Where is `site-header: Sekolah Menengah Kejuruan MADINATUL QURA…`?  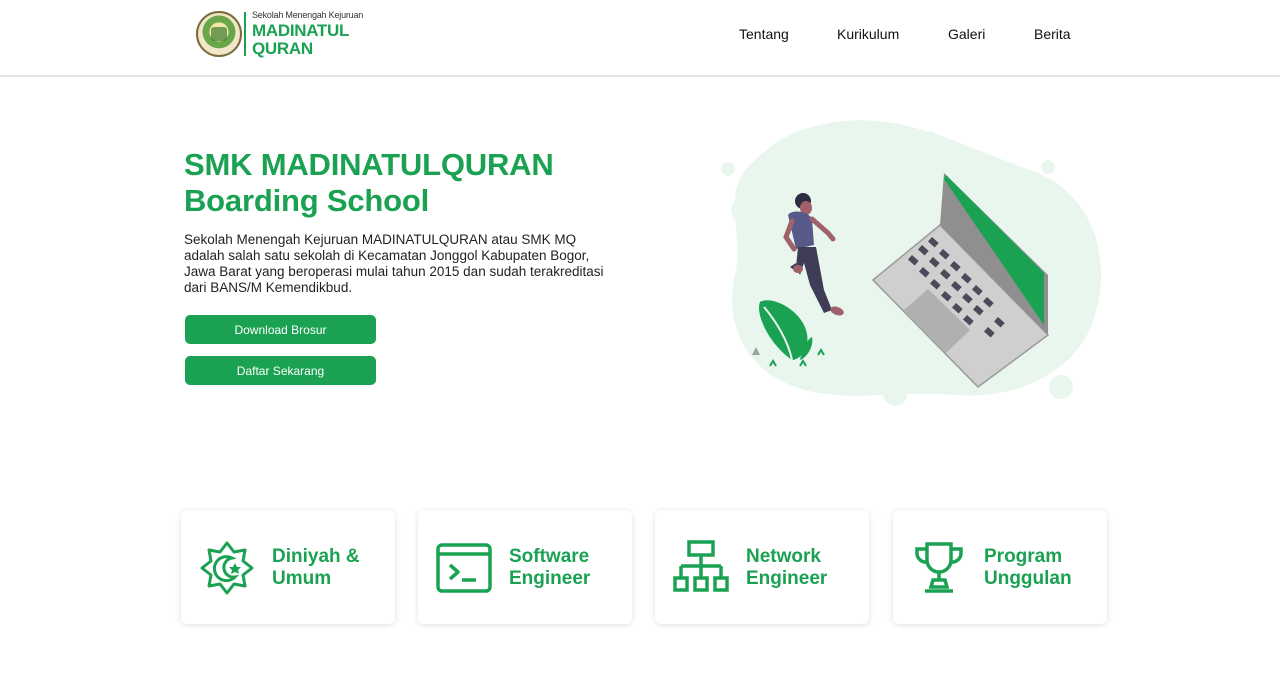
site-header: Sekolah Menengah Kejuruan MADINATUL QURA… is located at coordinates (640, 38).